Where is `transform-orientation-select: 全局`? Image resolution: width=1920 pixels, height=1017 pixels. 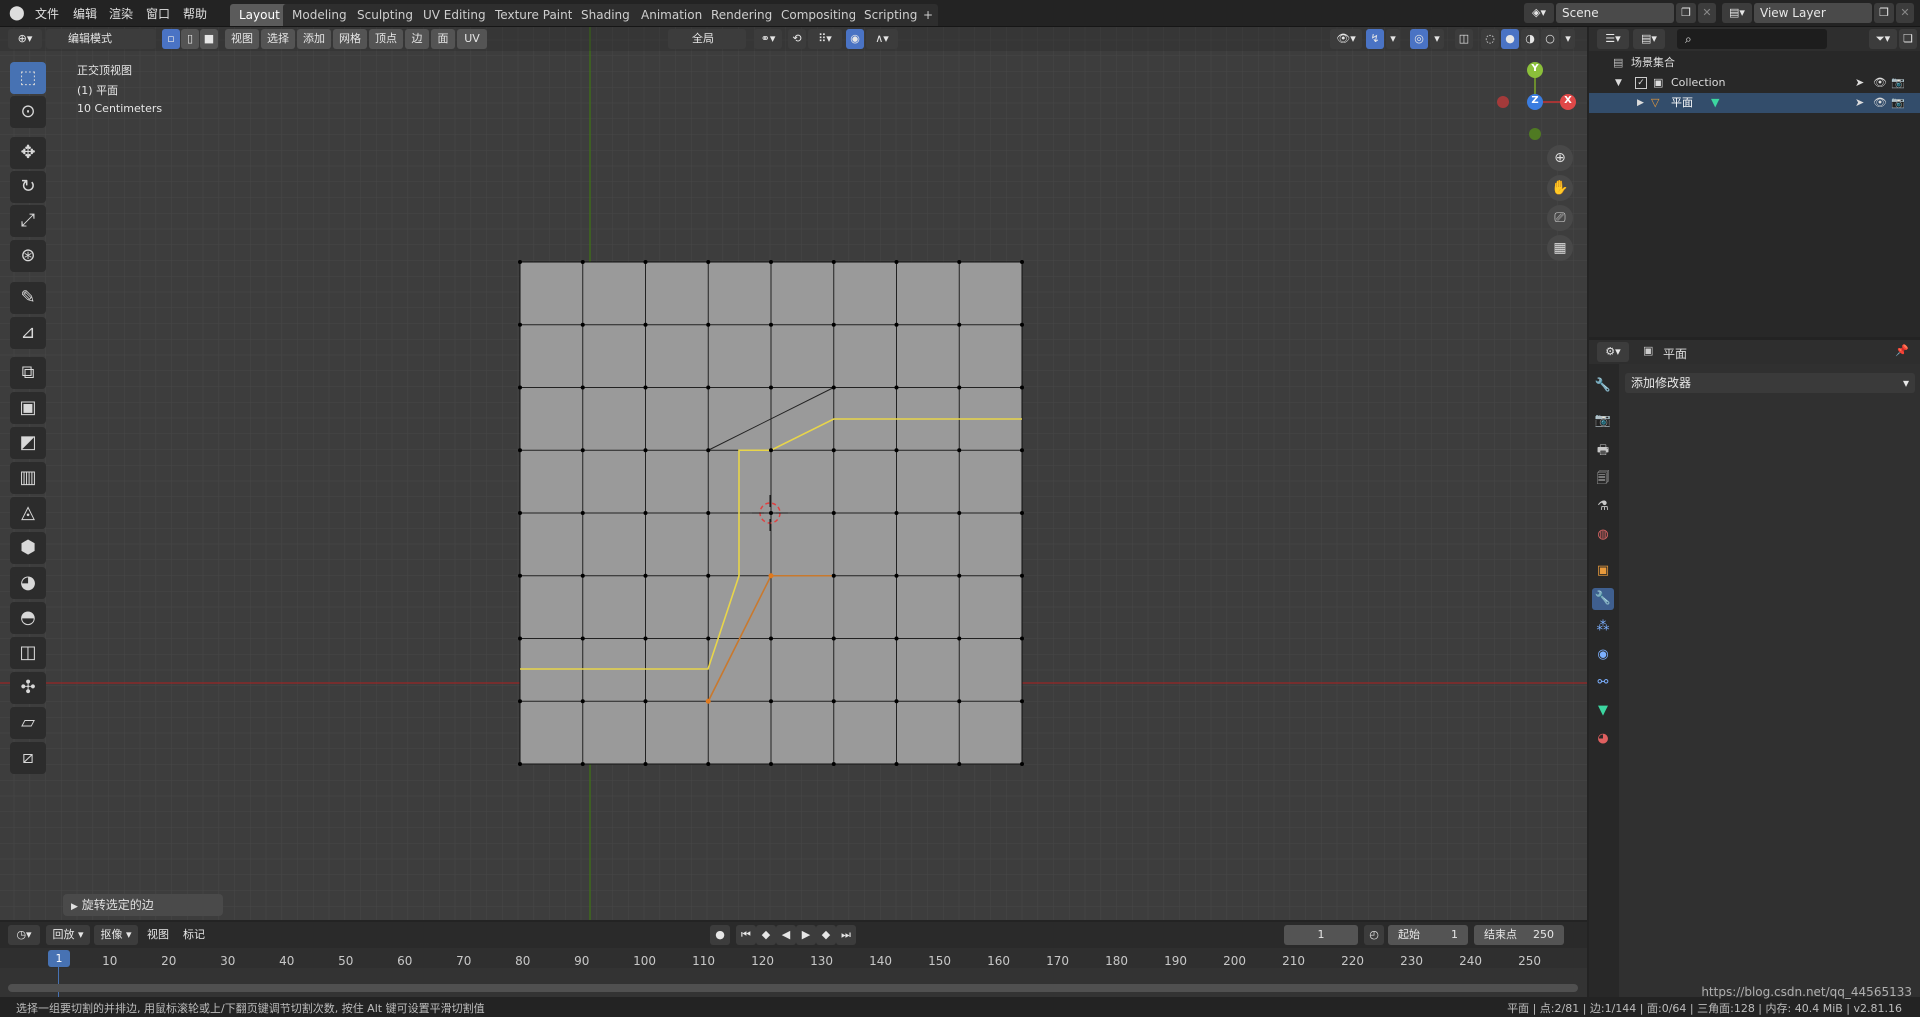 transform-orientation-select: 全局 is located at coordinates (707, 39).